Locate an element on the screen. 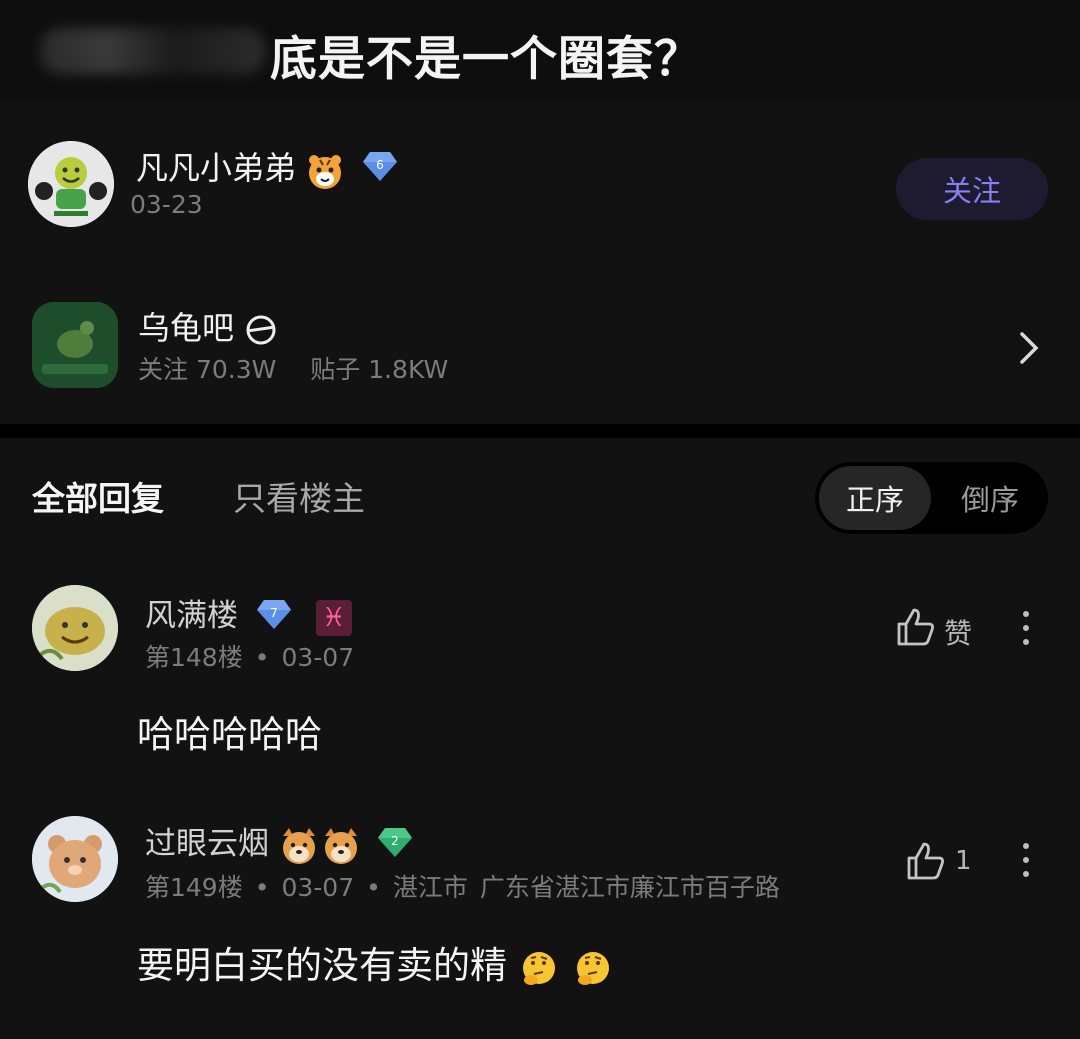 The width and height of the screenshot is (1080, 1039). forum-stats: 关注 70.3W 贴子 1.8KW is located at coordinates (293, 368).